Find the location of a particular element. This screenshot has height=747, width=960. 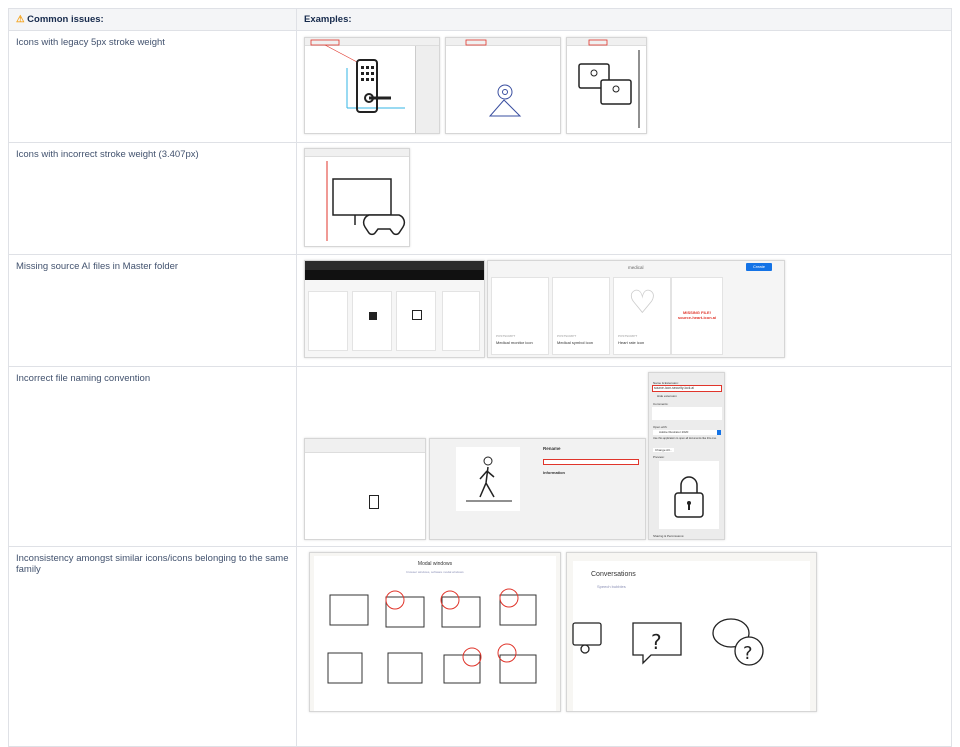

issue-cell: Incorrect file naming convention is located at coordinates (152, 456).